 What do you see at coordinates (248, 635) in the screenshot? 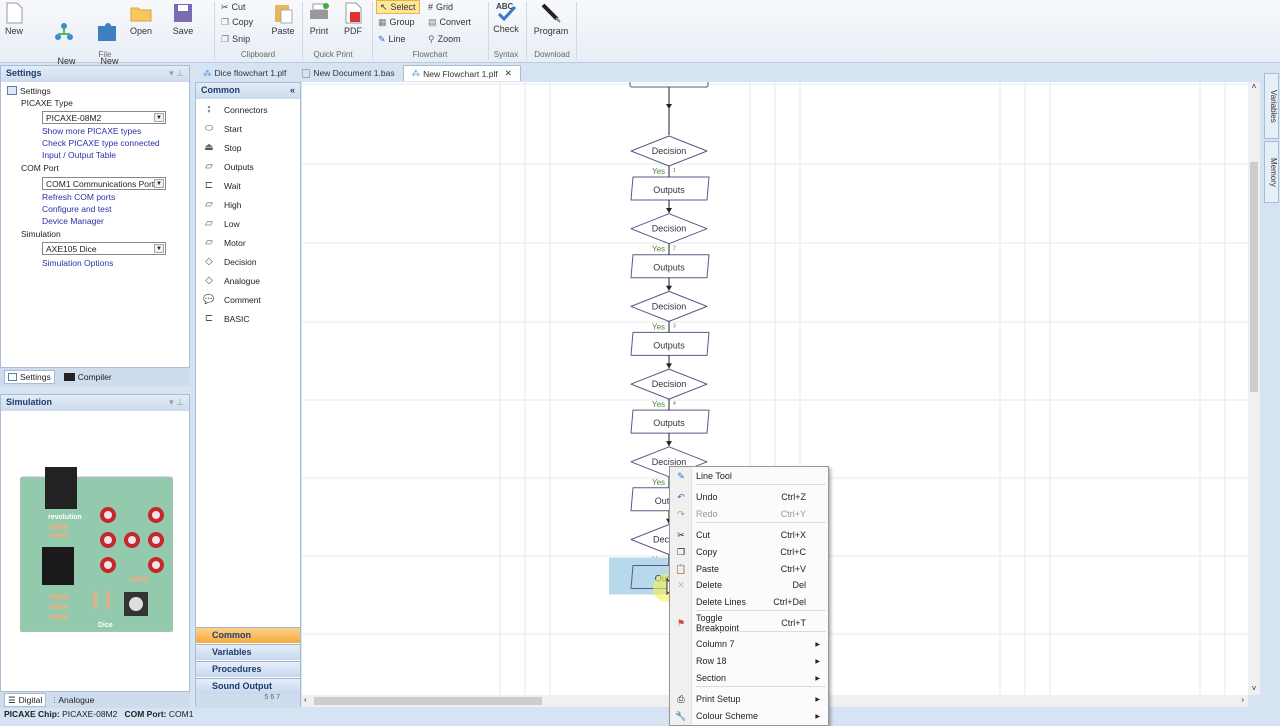
I see `section-common: Common` at bounding box center [248, 635].